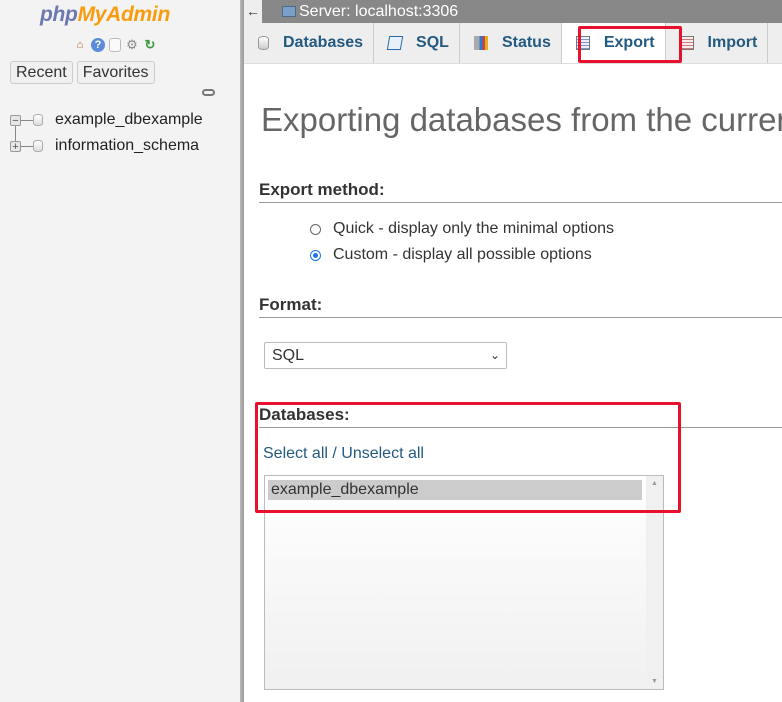 The width and height of the screenshot is (782, 702). What do you see at coordinates (295, 453) in the screenshot?
I see `select-all-link: Select all` at bounding box center [295, 453].